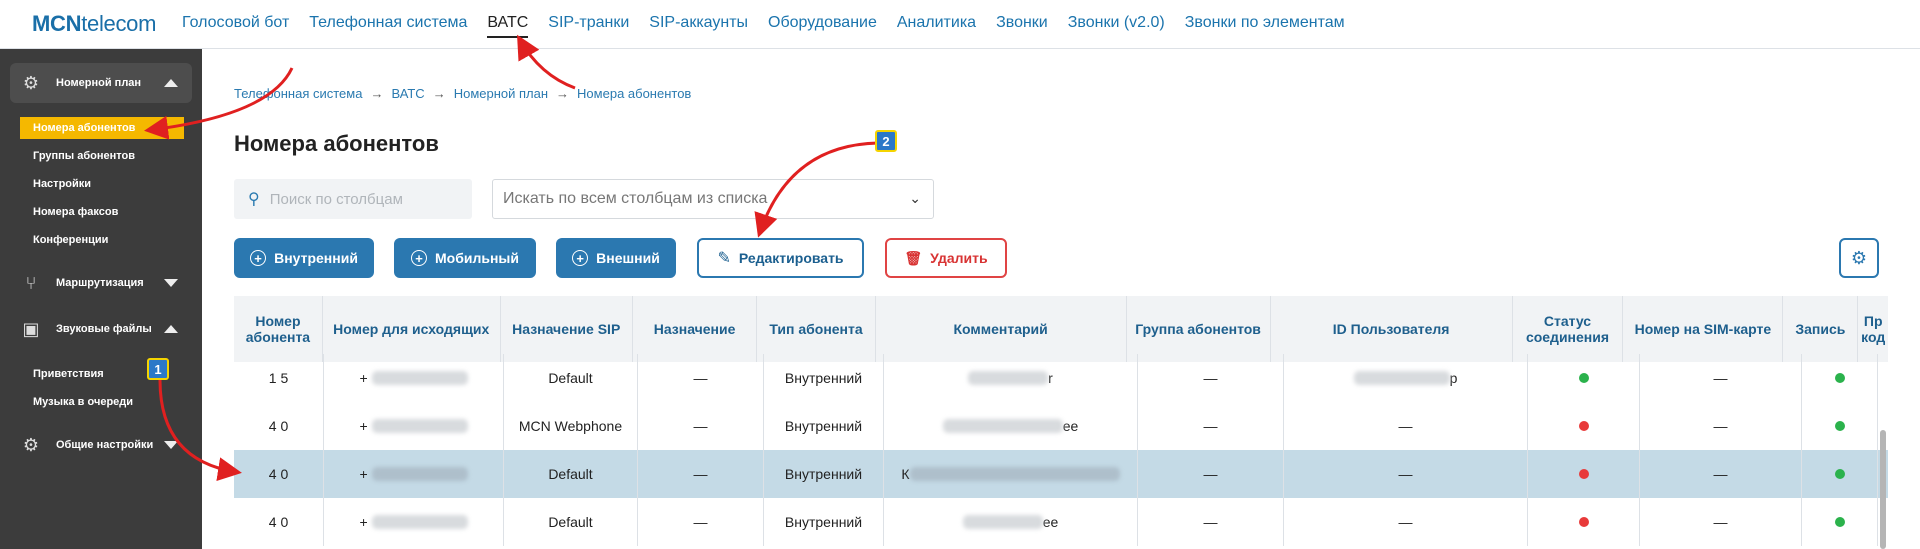  Describe the element at coordinates (412, 329) in the screenshot. I see `col-header-outgoing: Номер для исходящих` at that location.